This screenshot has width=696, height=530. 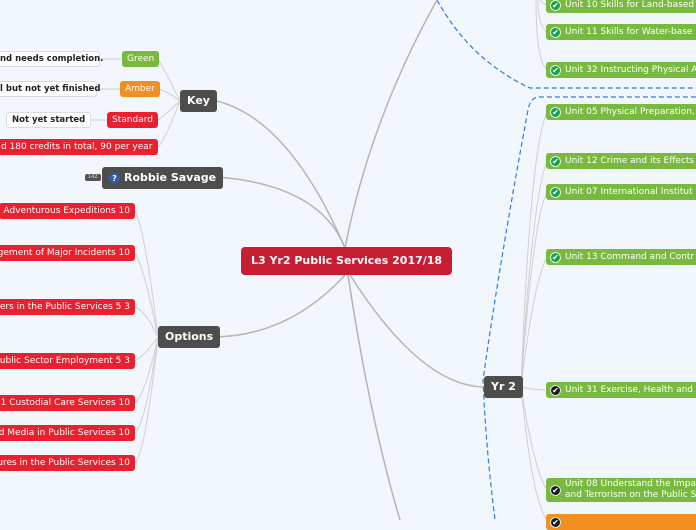 I want to click on unit-label: Unit 31 Exercise, Health and, so click(x=629, y=390).